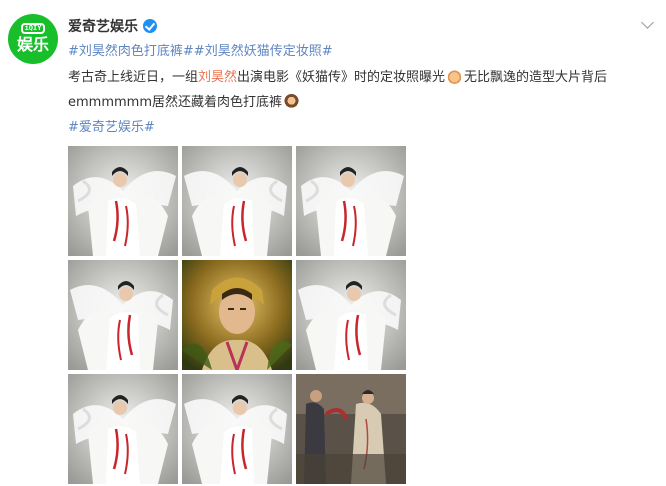 The image size is (666, 486). I want to click on post-body-line-2: emmmmmm居然还藏着肉色打底裤, so click(184, 103).